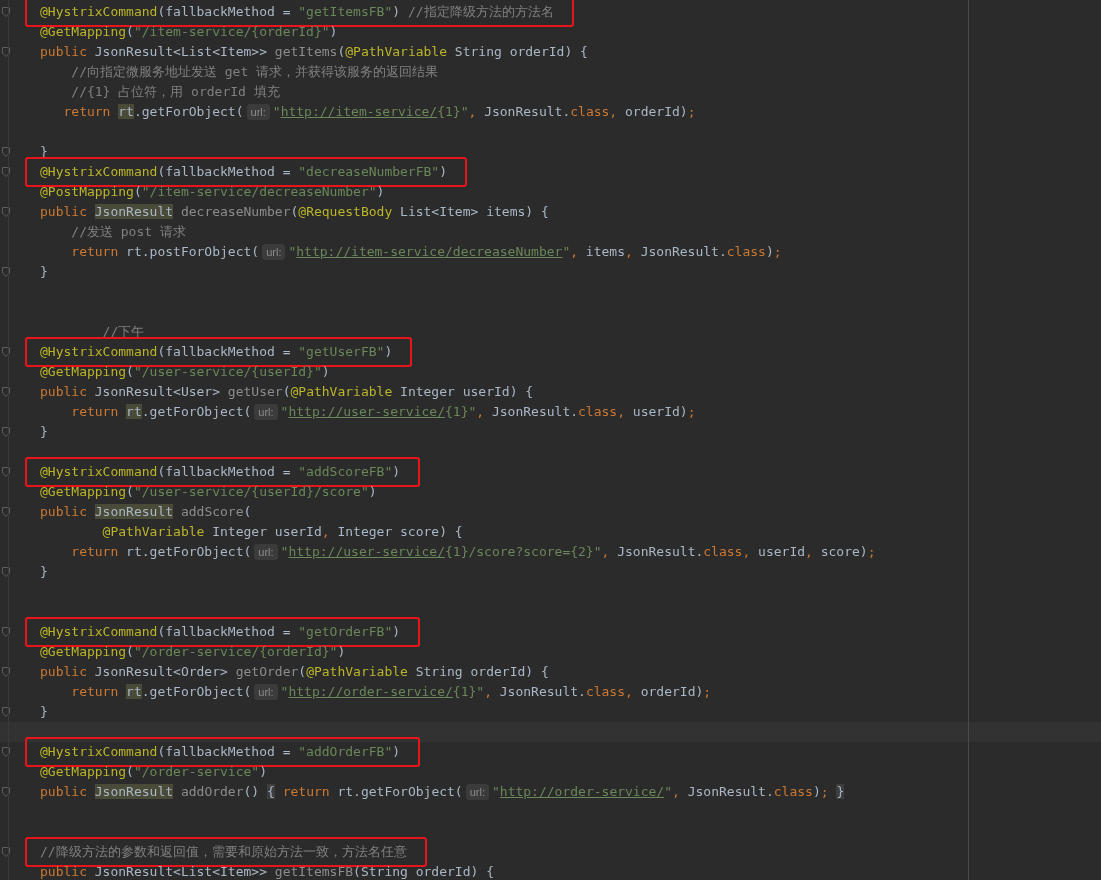 This screenshot has width=1101, height=880. I want to click on code-text: public JsonResult<User> getUser(@PathVariable Integer userId) {, so click(287, 392).